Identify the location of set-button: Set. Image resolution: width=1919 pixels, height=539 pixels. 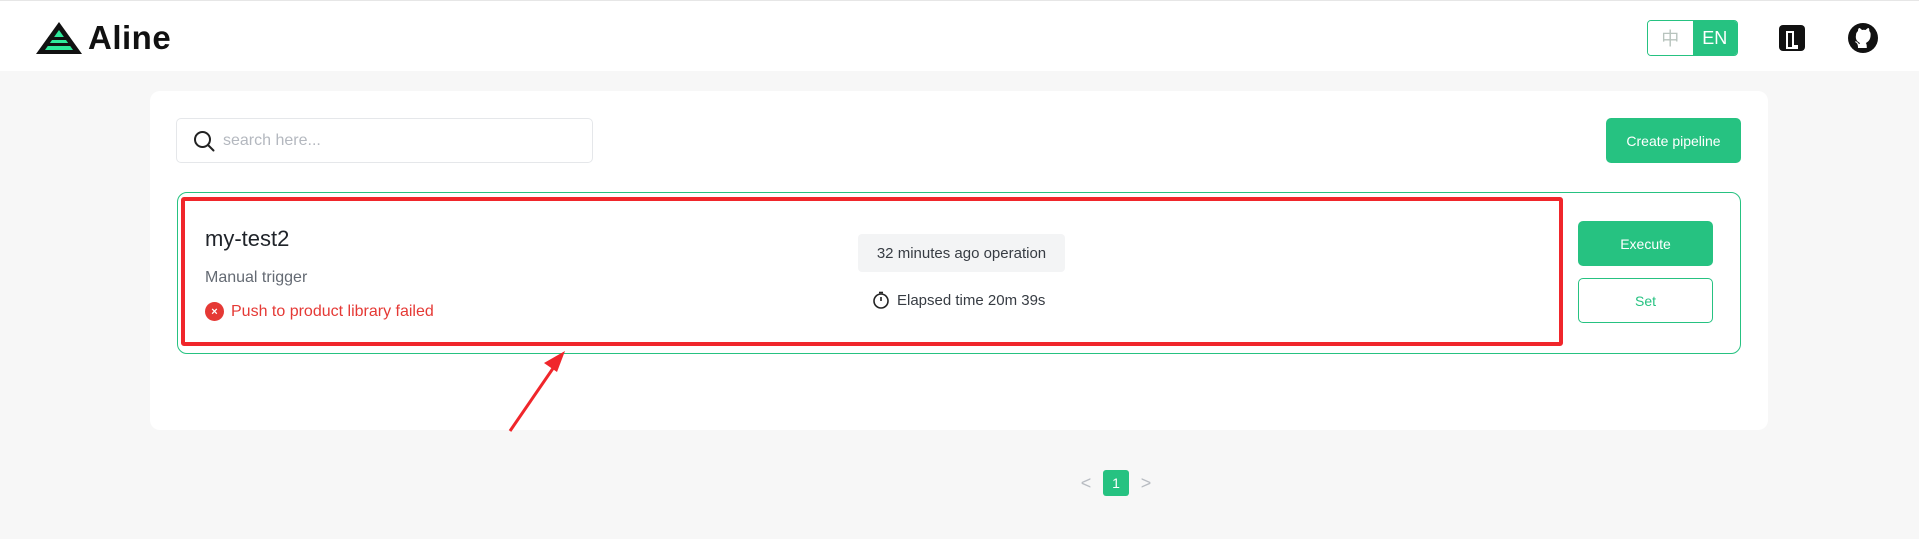
(1645, 300).